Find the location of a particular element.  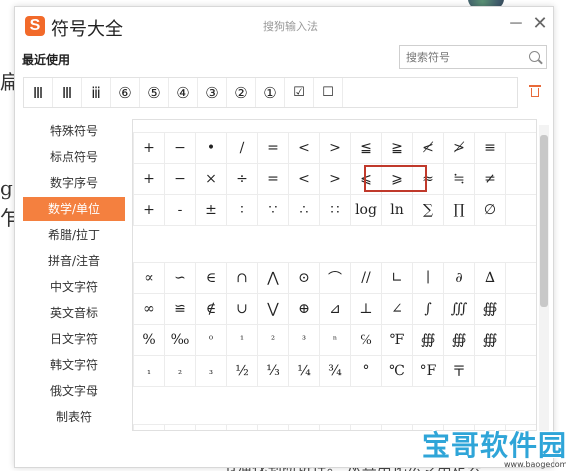

search-icon is located at coordinates (534, 56).